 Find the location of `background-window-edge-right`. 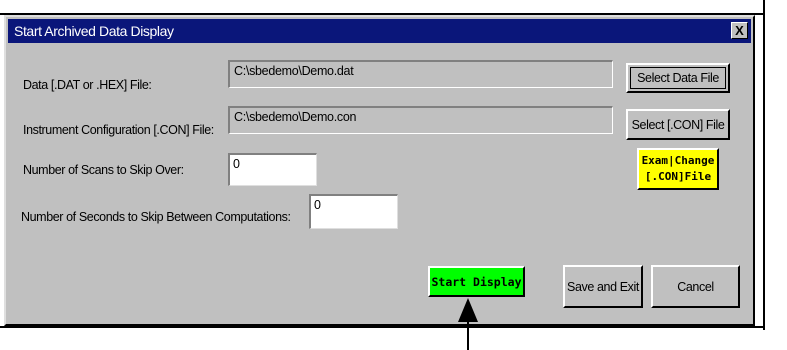

background-window-edge-right is located at coordinates (764, 165).